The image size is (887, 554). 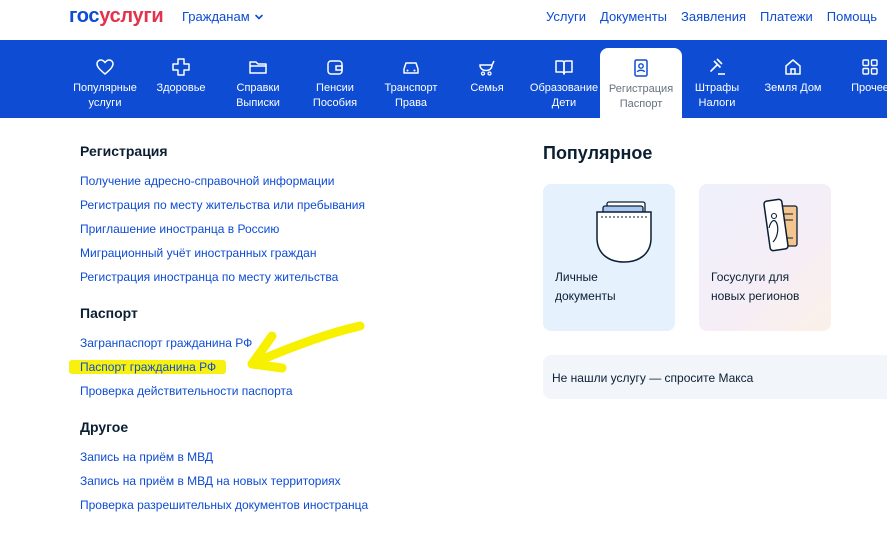 I want to click on house-icon, so click(x=793, y=67).